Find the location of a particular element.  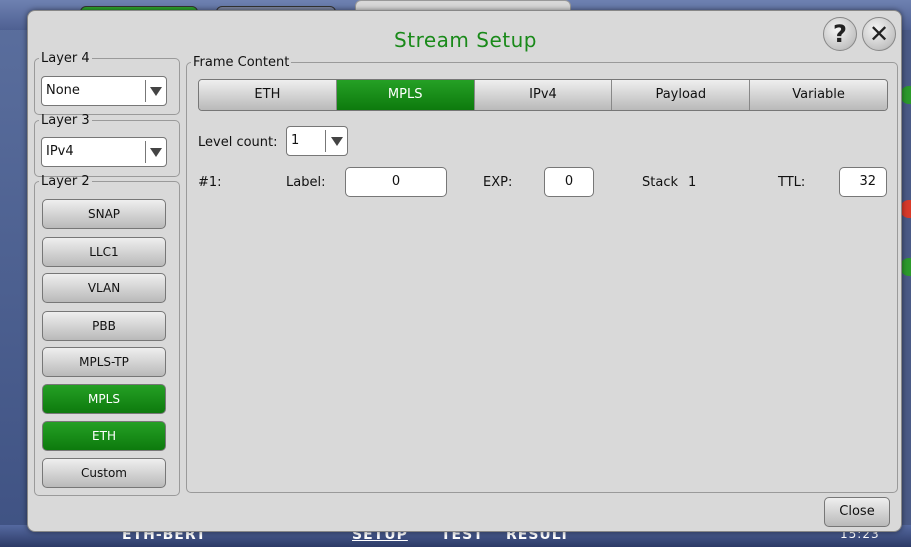

layer2-llc1-button: LLC1 is located at coordinates (104, 252).